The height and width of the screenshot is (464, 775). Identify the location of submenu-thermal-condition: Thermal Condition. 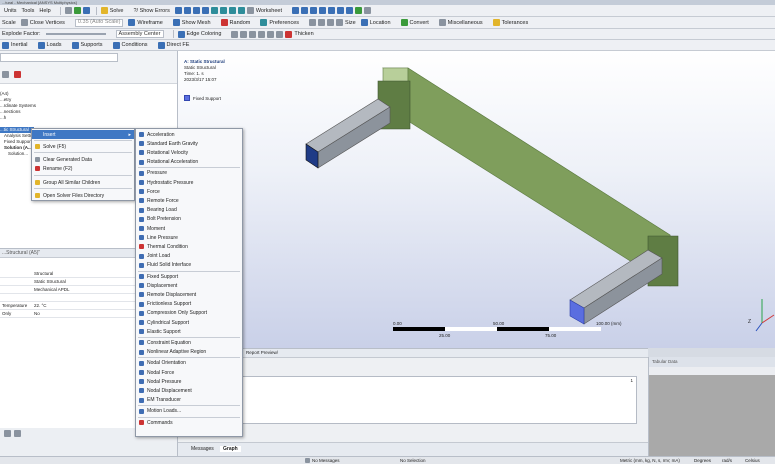
(189, 246).